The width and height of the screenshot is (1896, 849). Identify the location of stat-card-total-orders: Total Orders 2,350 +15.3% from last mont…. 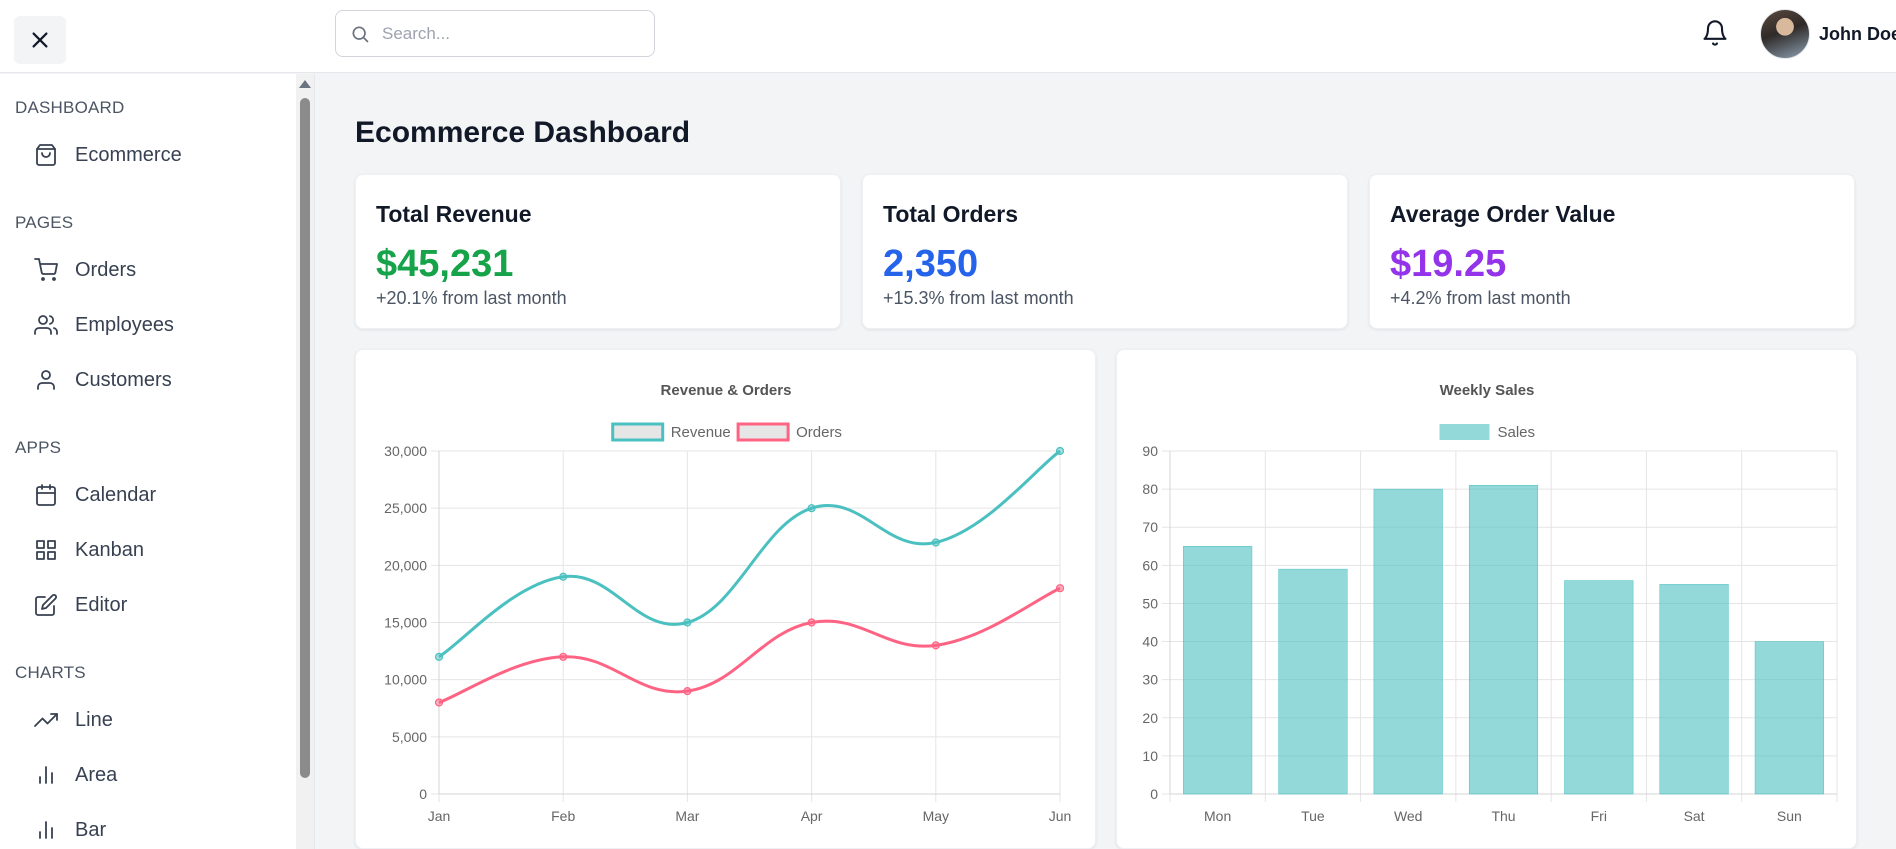
(1105, 251).